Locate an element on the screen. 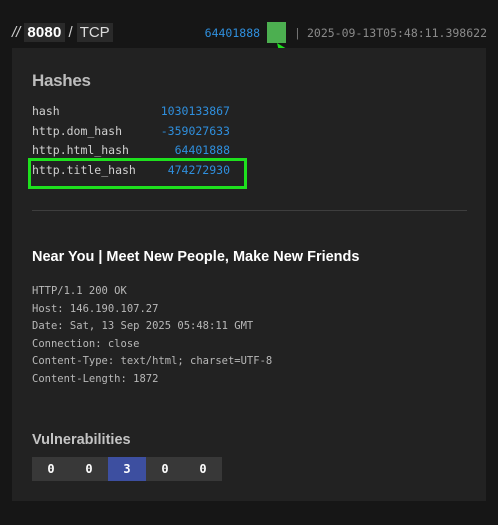 The height and width of the screenshot is (525, 498). html-hash-link: 64401888 is located at coordinates (232, 33).